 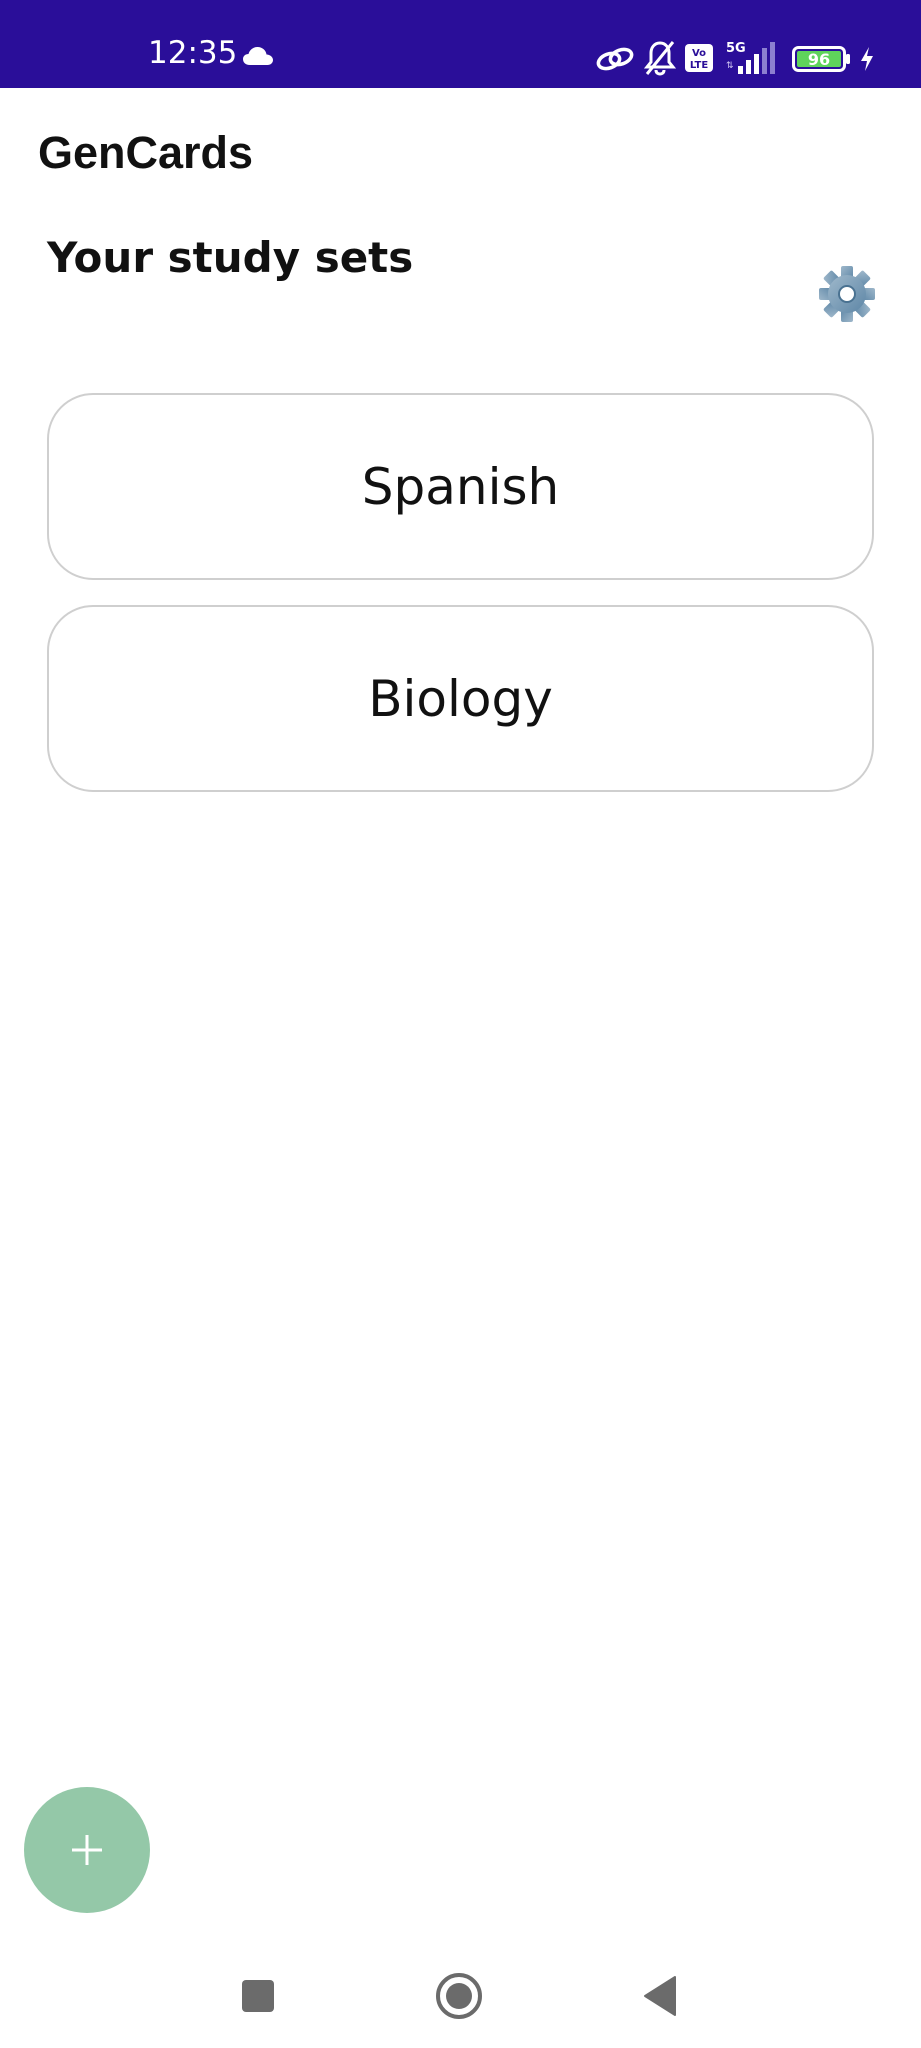 I want to click on status-icons: Vo LTE 5G ⇅ 96, so click(x=746, y=58).